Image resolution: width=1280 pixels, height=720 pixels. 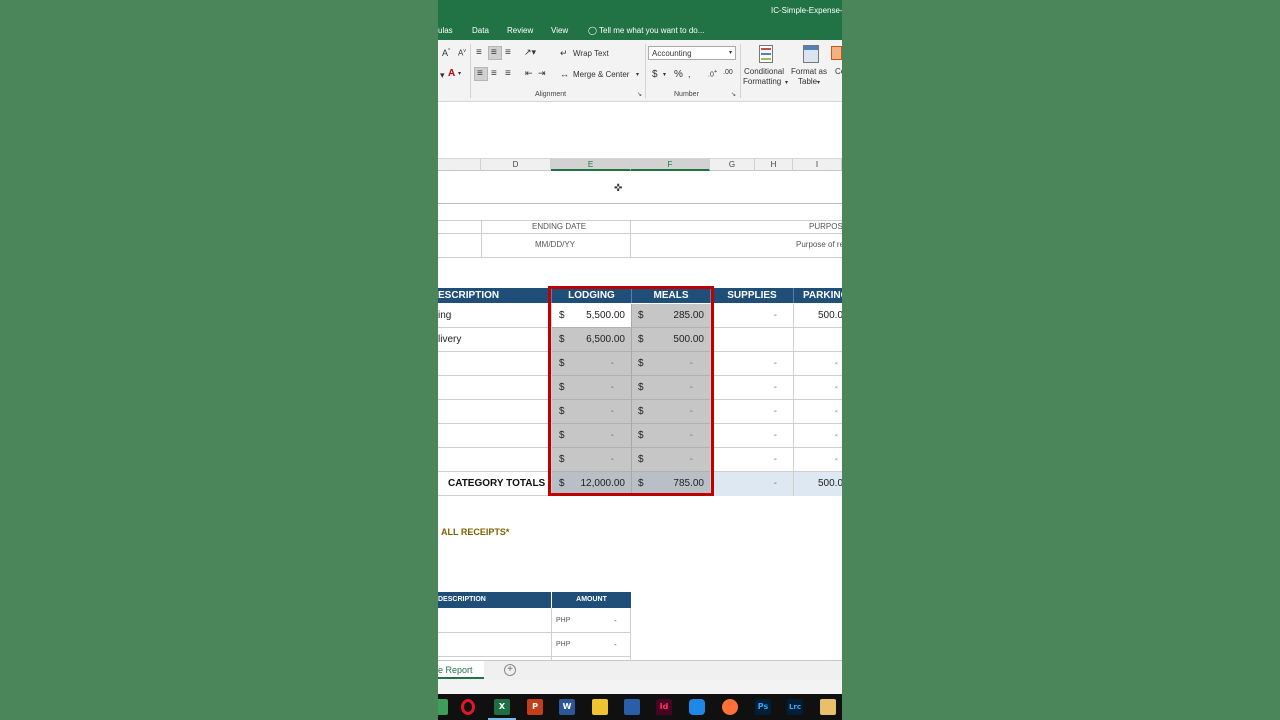 I want to click on ending-date-label: ENDING DATE, so click(x=559, y=226).